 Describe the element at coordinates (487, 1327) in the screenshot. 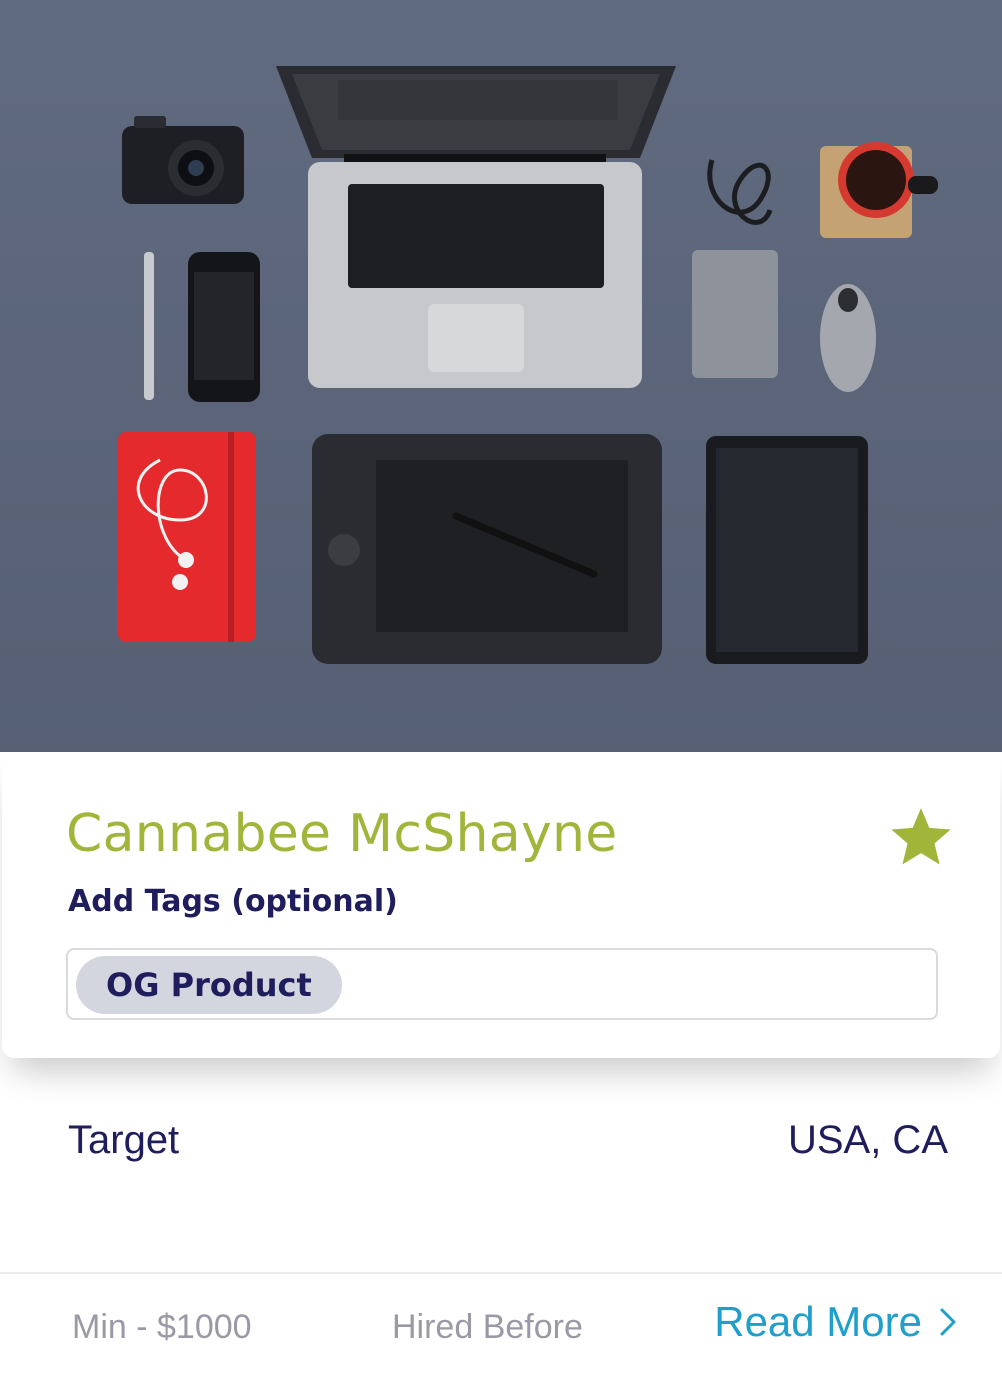

I see `hired-before-status: Hired Before` at that location.